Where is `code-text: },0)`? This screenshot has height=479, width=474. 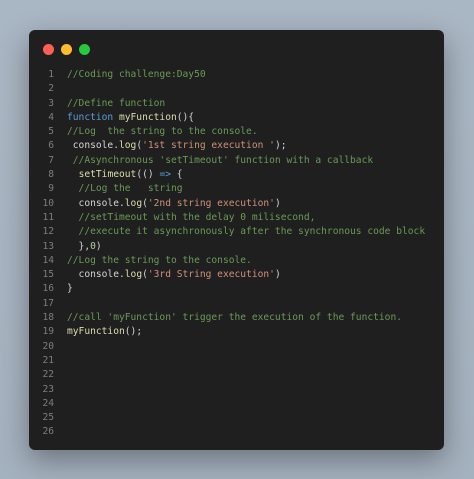
code-text: },0) is located at coordinates (84, 247).